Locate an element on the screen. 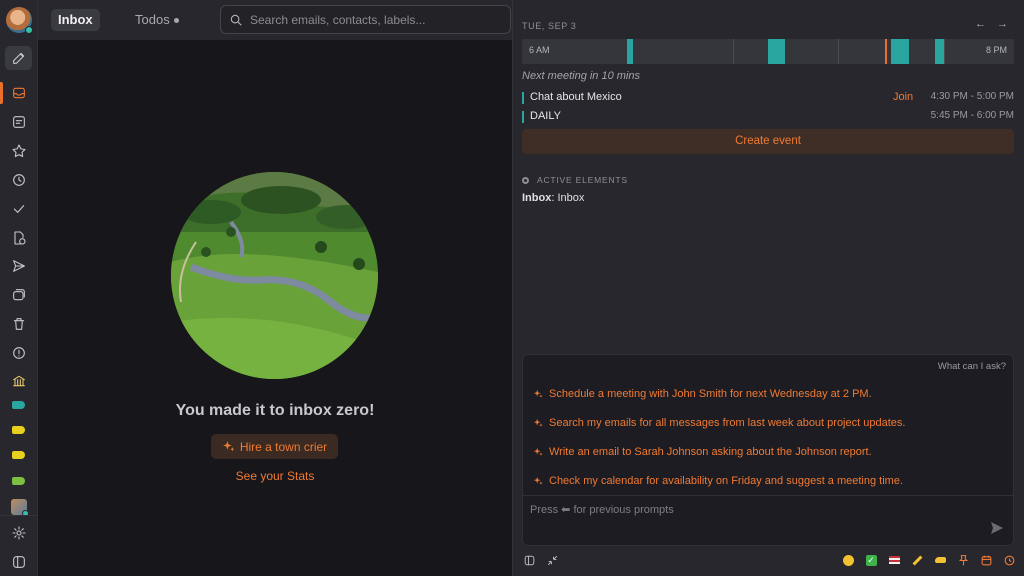 The image size is (1024, 576). pencil-button is located at coordinates (917, 560).